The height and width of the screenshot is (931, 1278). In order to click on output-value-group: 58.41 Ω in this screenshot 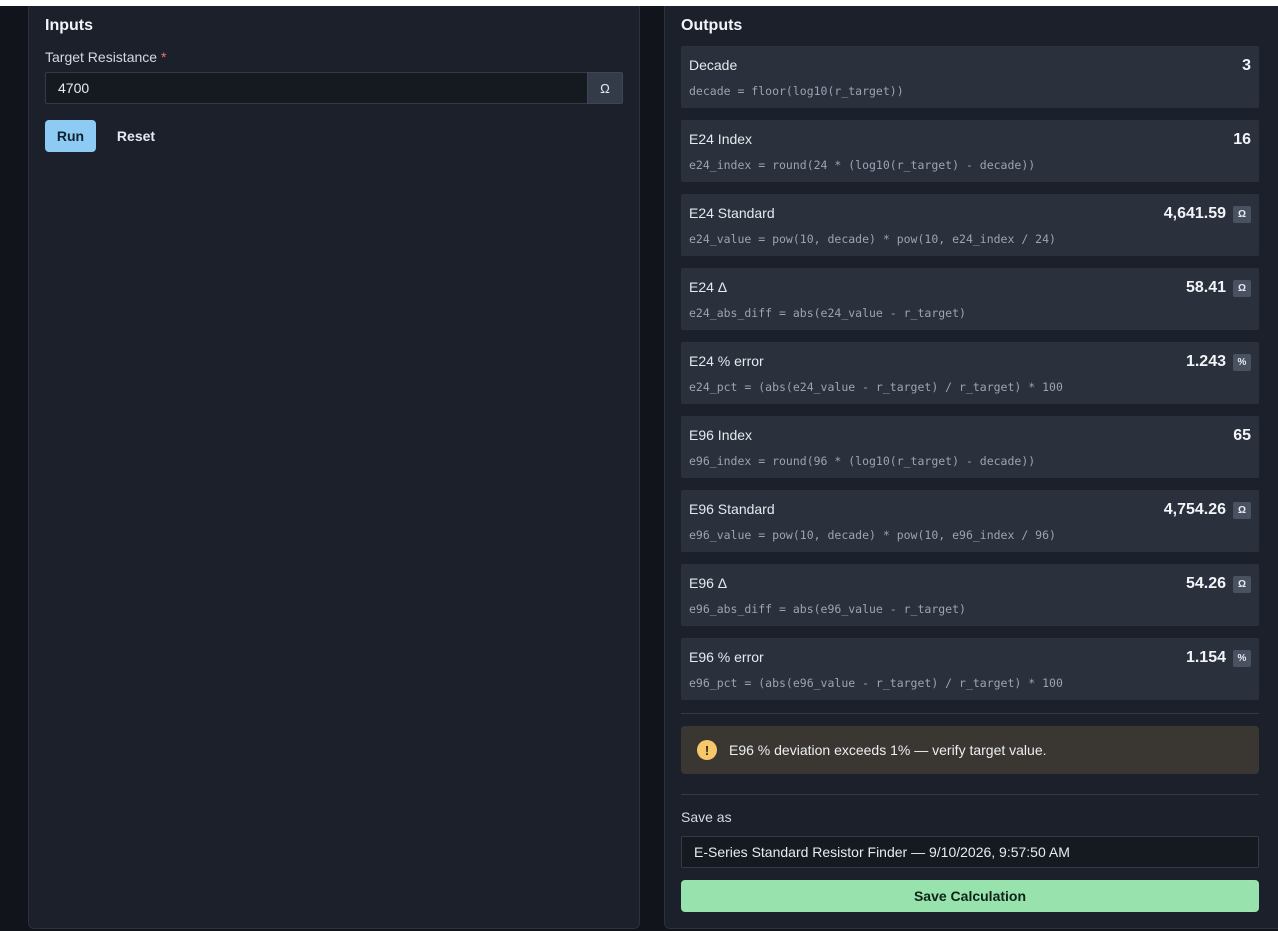, I will do `click(1218, 288)`.